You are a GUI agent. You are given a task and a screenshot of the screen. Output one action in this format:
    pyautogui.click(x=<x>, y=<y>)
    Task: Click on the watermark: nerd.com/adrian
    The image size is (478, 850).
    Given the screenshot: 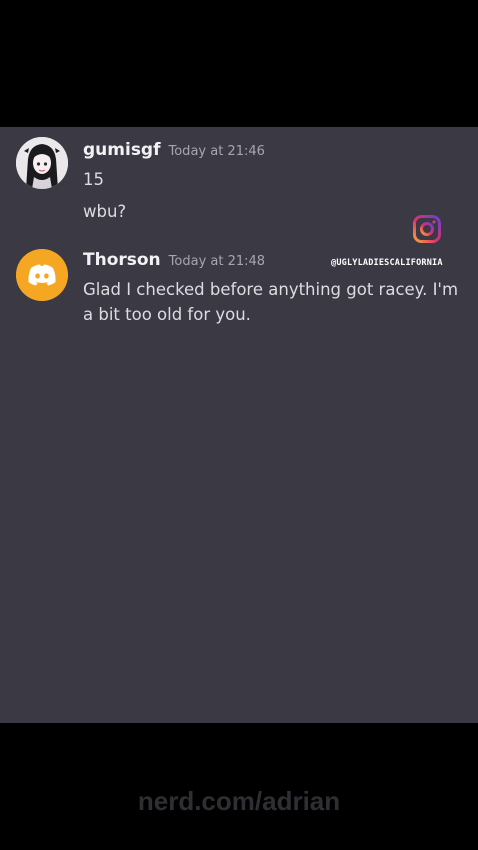 What is the action you would take?
    pyautogui.click(x=239, y=801)
    